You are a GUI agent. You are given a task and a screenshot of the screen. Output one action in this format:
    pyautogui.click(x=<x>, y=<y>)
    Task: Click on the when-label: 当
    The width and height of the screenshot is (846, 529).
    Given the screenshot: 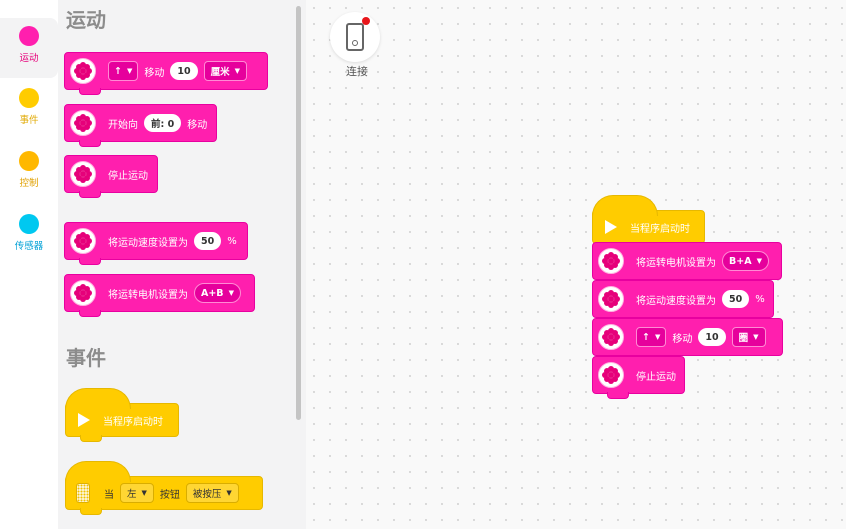 What is the action you would take?
    pyautogui.click(x=109, y=495)
    